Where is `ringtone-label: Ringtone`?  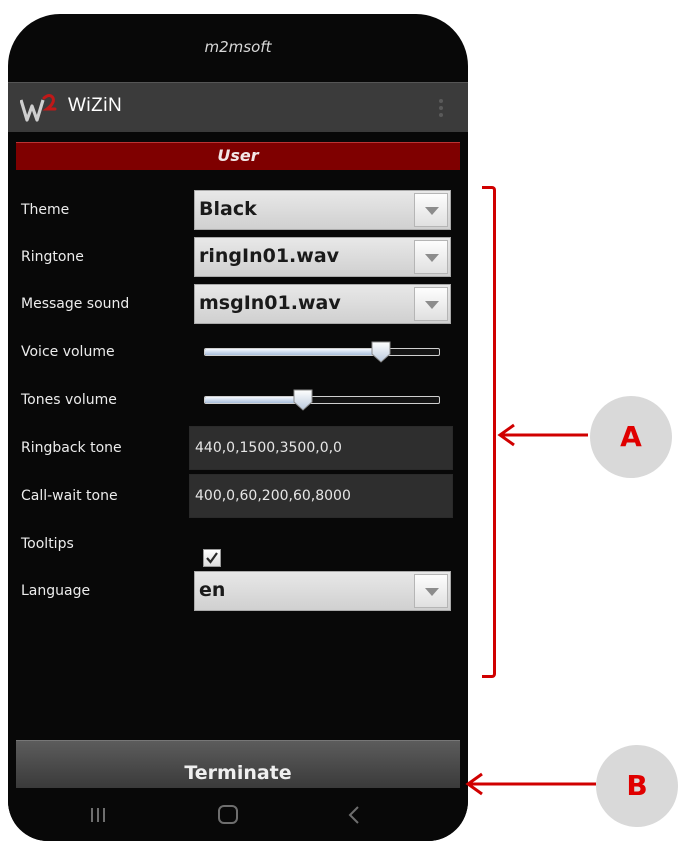
ringtone-label: Ringtone is located at coordinates (52, 257).